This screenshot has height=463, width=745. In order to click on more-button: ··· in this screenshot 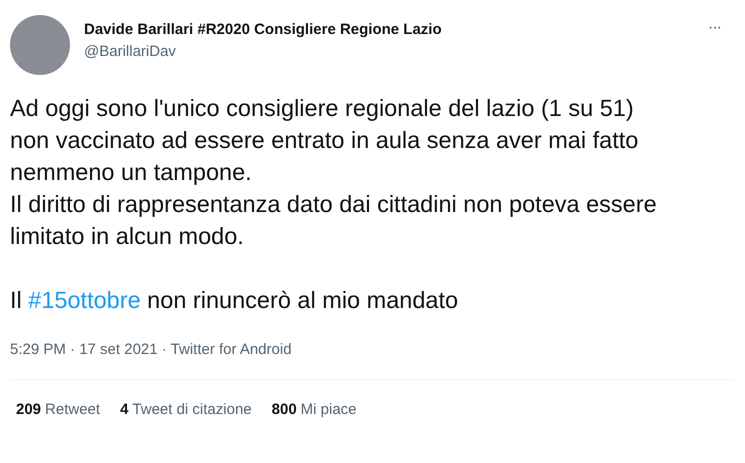, I will do `click(714, 28)`.